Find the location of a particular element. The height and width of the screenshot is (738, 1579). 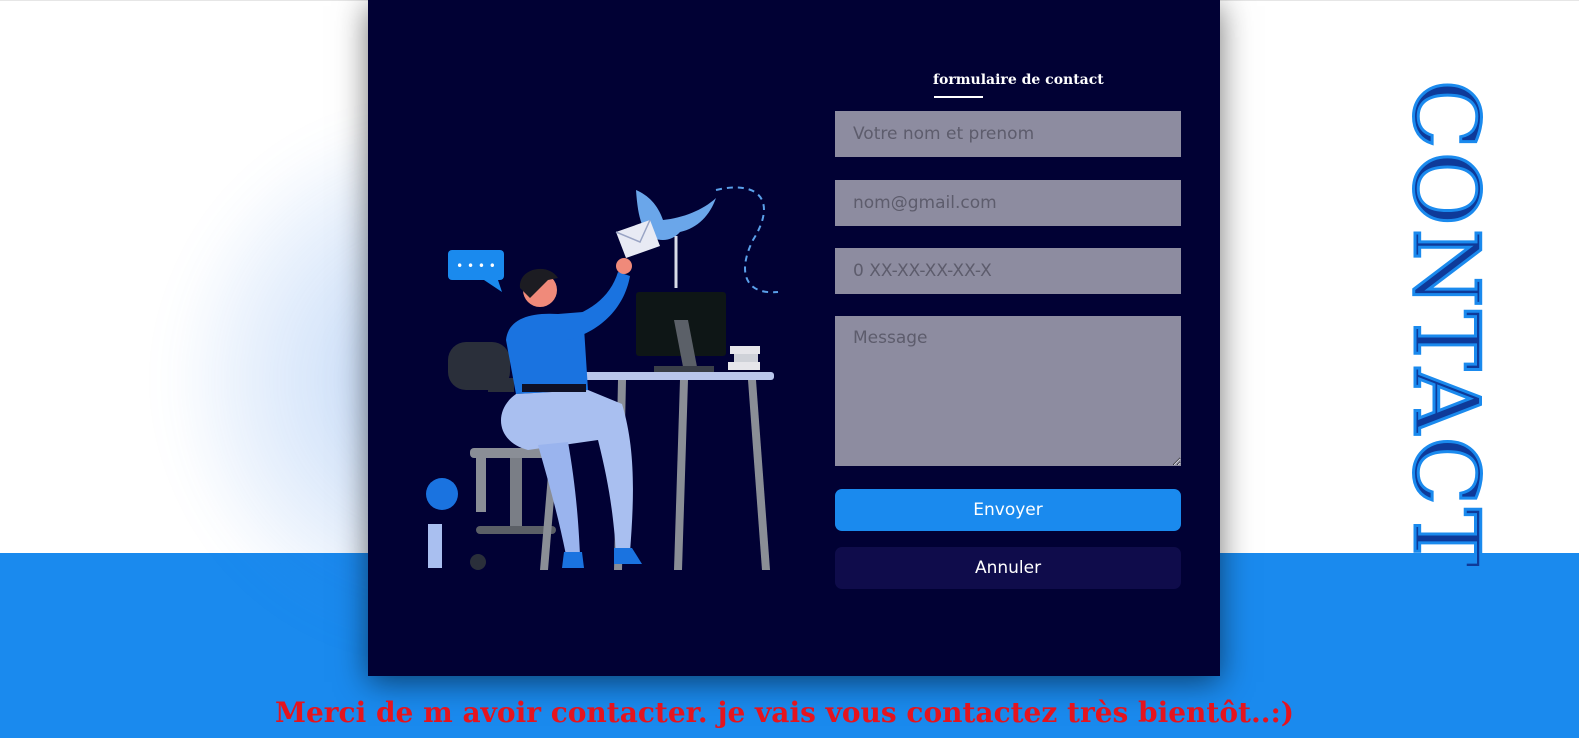

cancel-button: Annuler is located at coordinates (1008, 568).